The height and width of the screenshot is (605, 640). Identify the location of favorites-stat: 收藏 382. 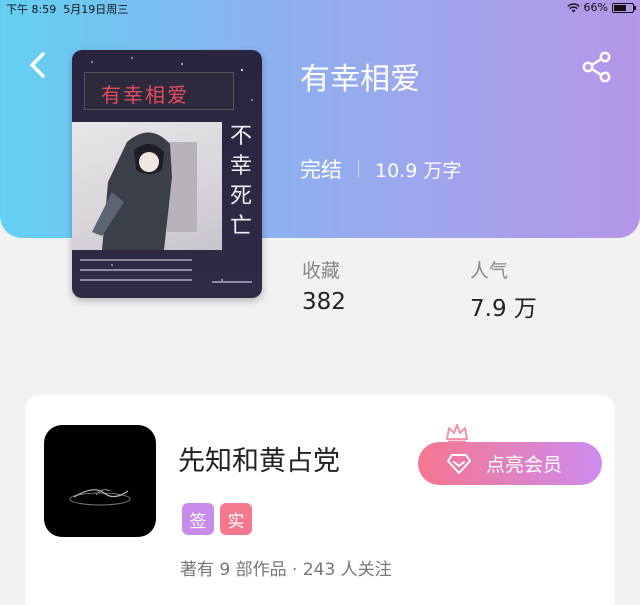
(324, 285).